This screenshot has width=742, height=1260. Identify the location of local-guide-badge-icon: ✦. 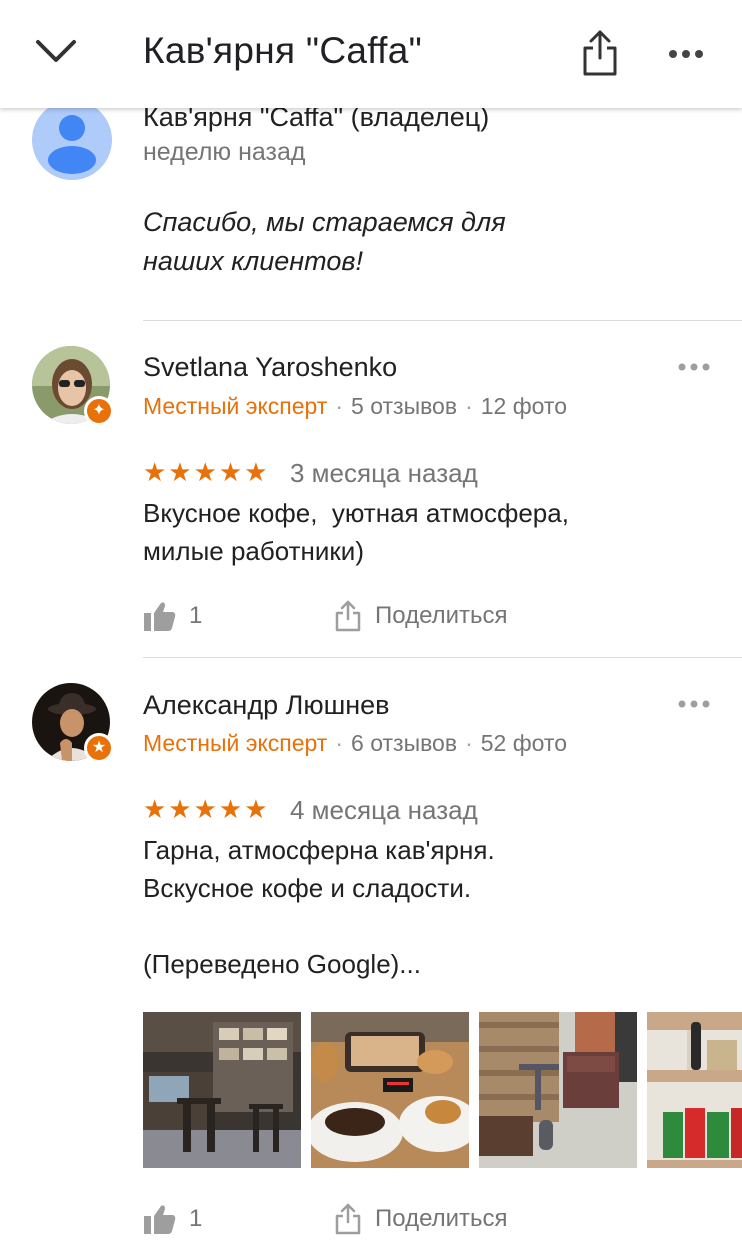
(99, 411).